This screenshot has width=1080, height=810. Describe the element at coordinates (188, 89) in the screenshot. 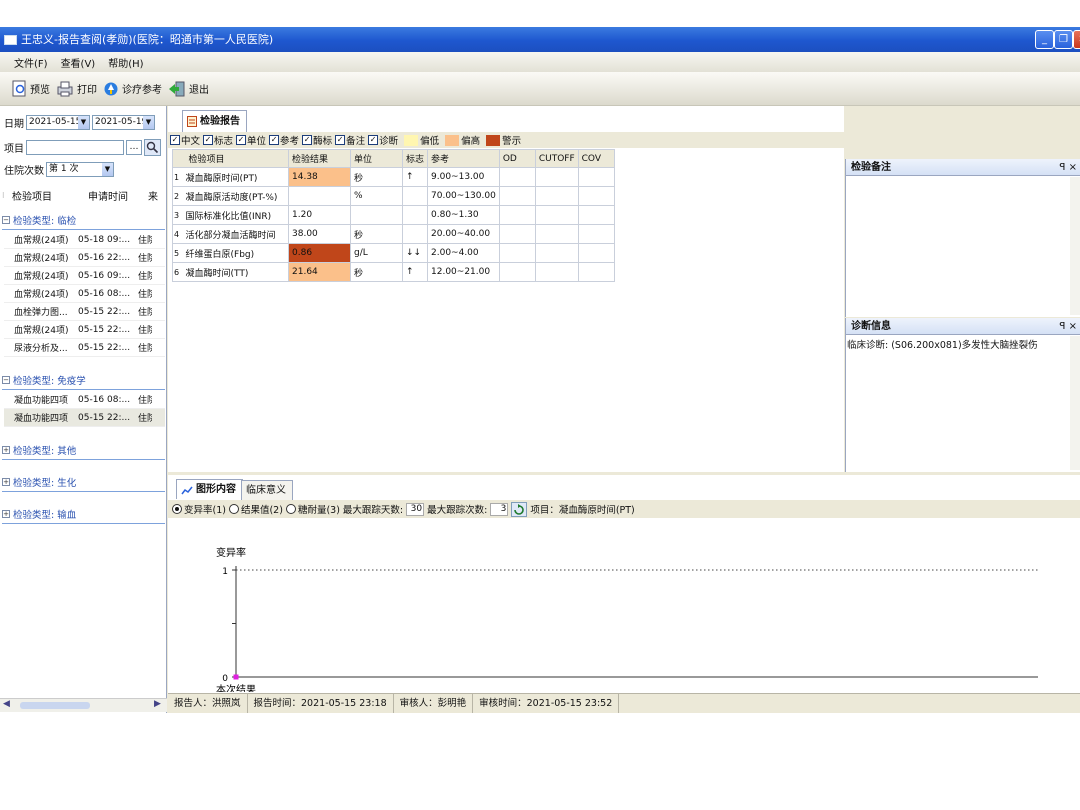

I see `exit-button: 退出` at that location.